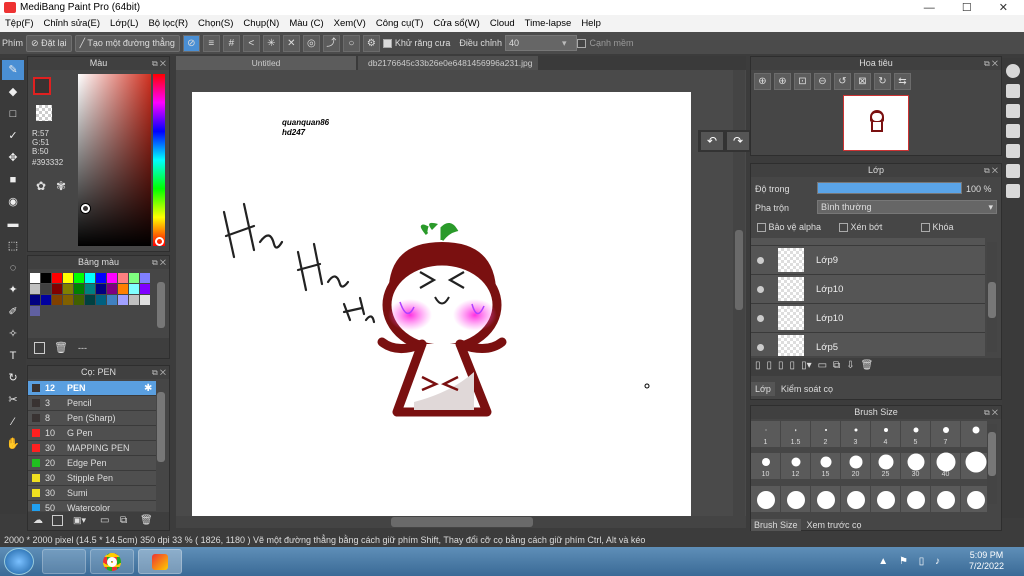 The width and height of the screenshot is (1024, 576). What do you see at coordinates (13, 246) in the screenshot?
I see `select-tool-icon: ⬚` at bounding box center [13, 246].